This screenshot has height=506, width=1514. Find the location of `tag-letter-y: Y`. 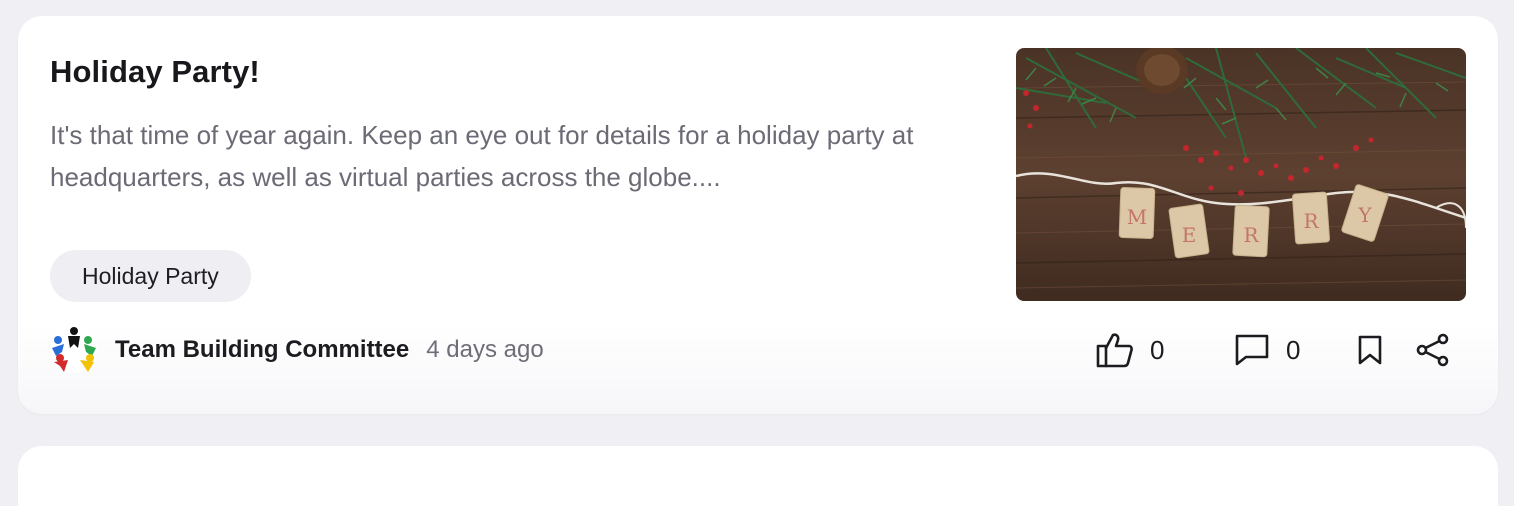

tag-letter-y: Y is located at coordinates (1364, 215).